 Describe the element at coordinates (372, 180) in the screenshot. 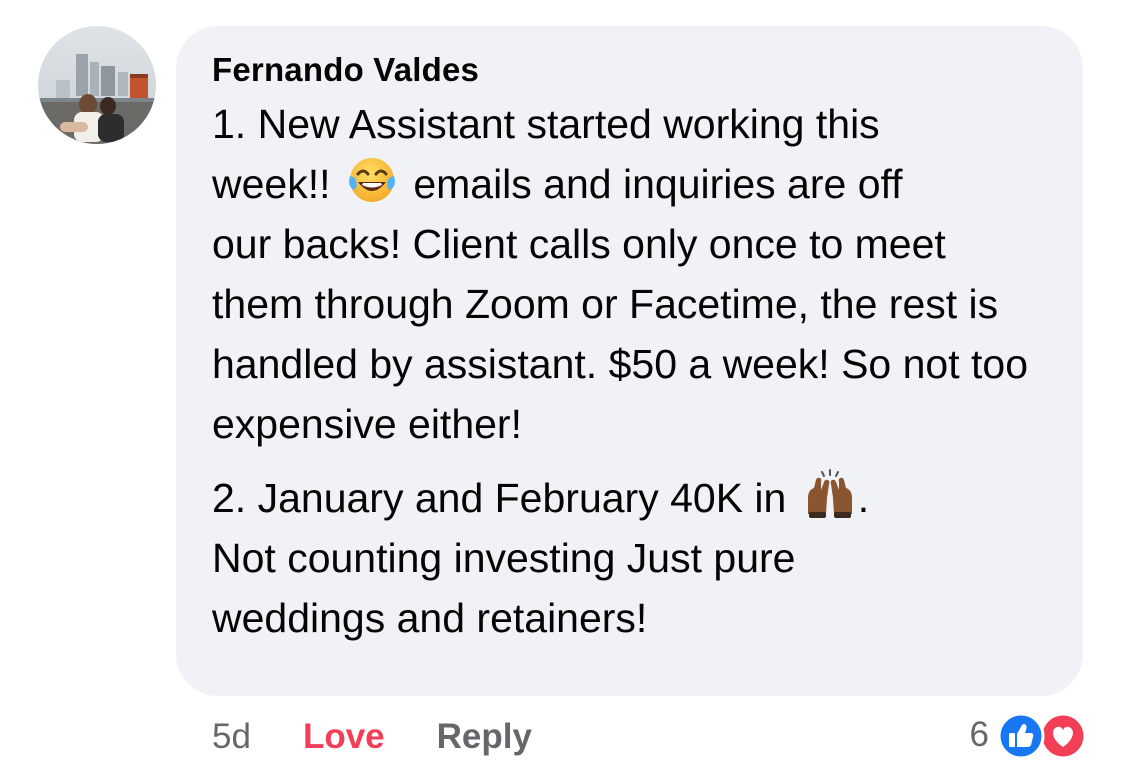

I see `tears-of-joy-emoji-icon` at that location.